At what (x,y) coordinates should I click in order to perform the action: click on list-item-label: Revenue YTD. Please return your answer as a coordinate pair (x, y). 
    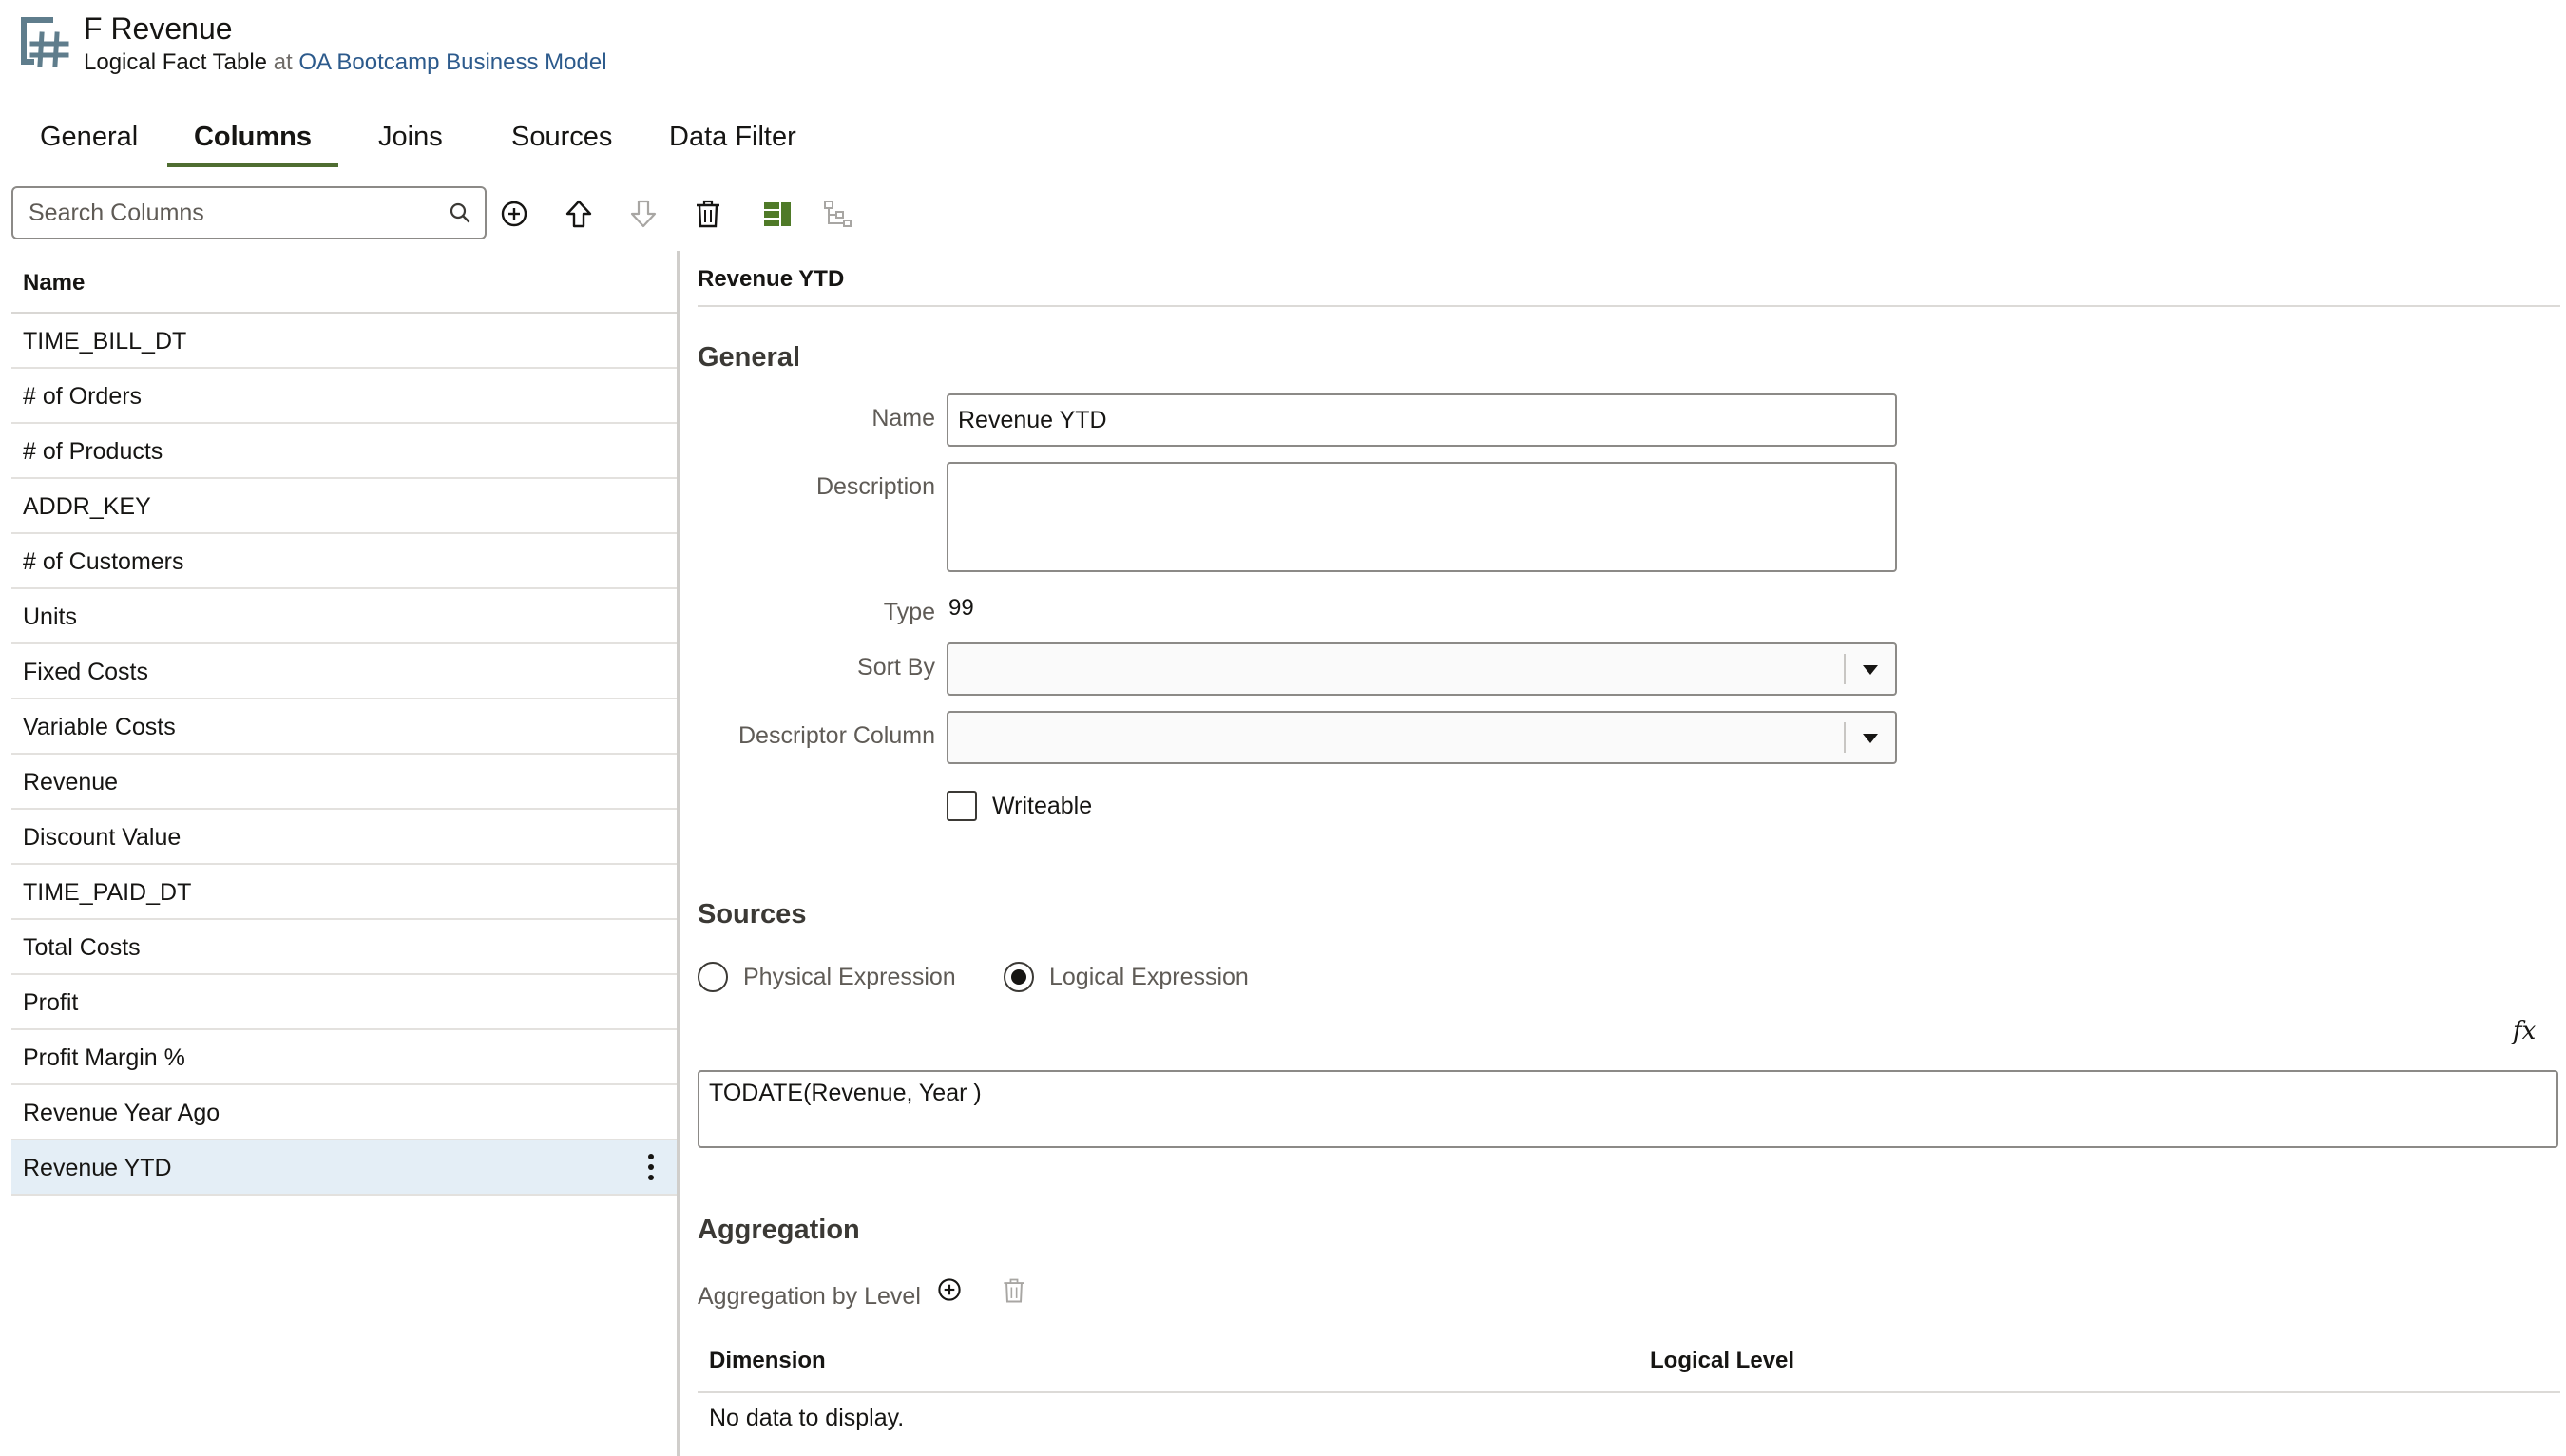
    Looking at the image, I should click on (98, 1168).